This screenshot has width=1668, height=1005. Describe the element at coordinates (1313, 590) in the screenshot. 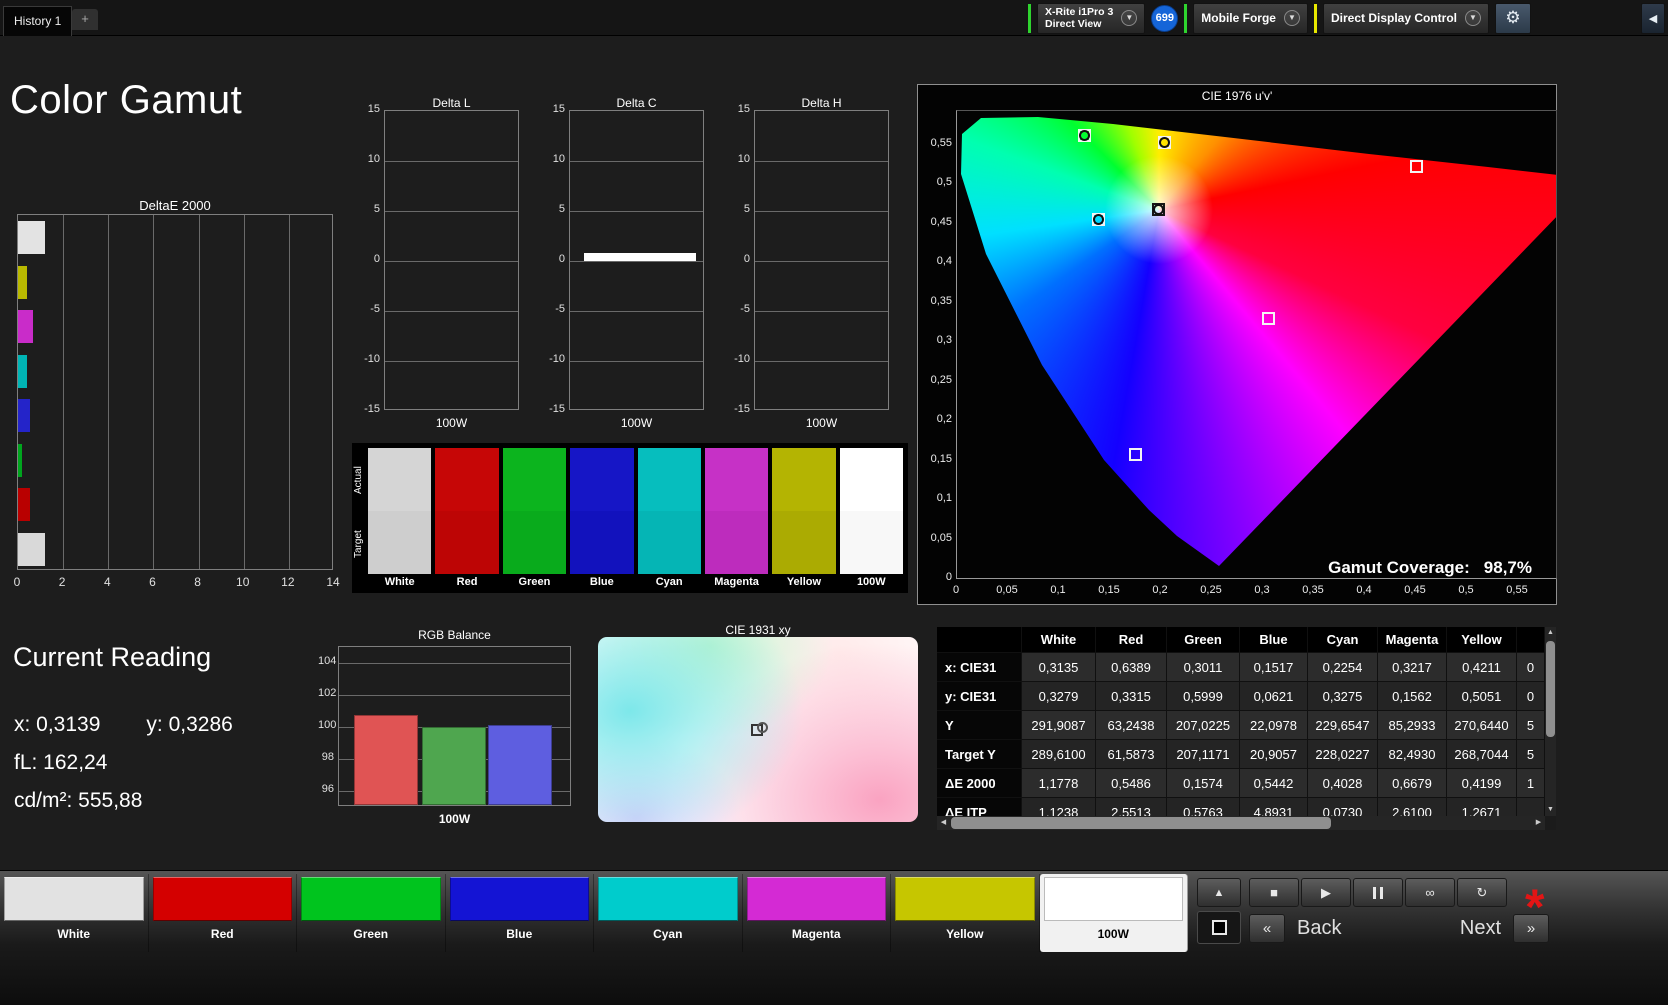

I see `x-tick-label: 0,35` at that location.